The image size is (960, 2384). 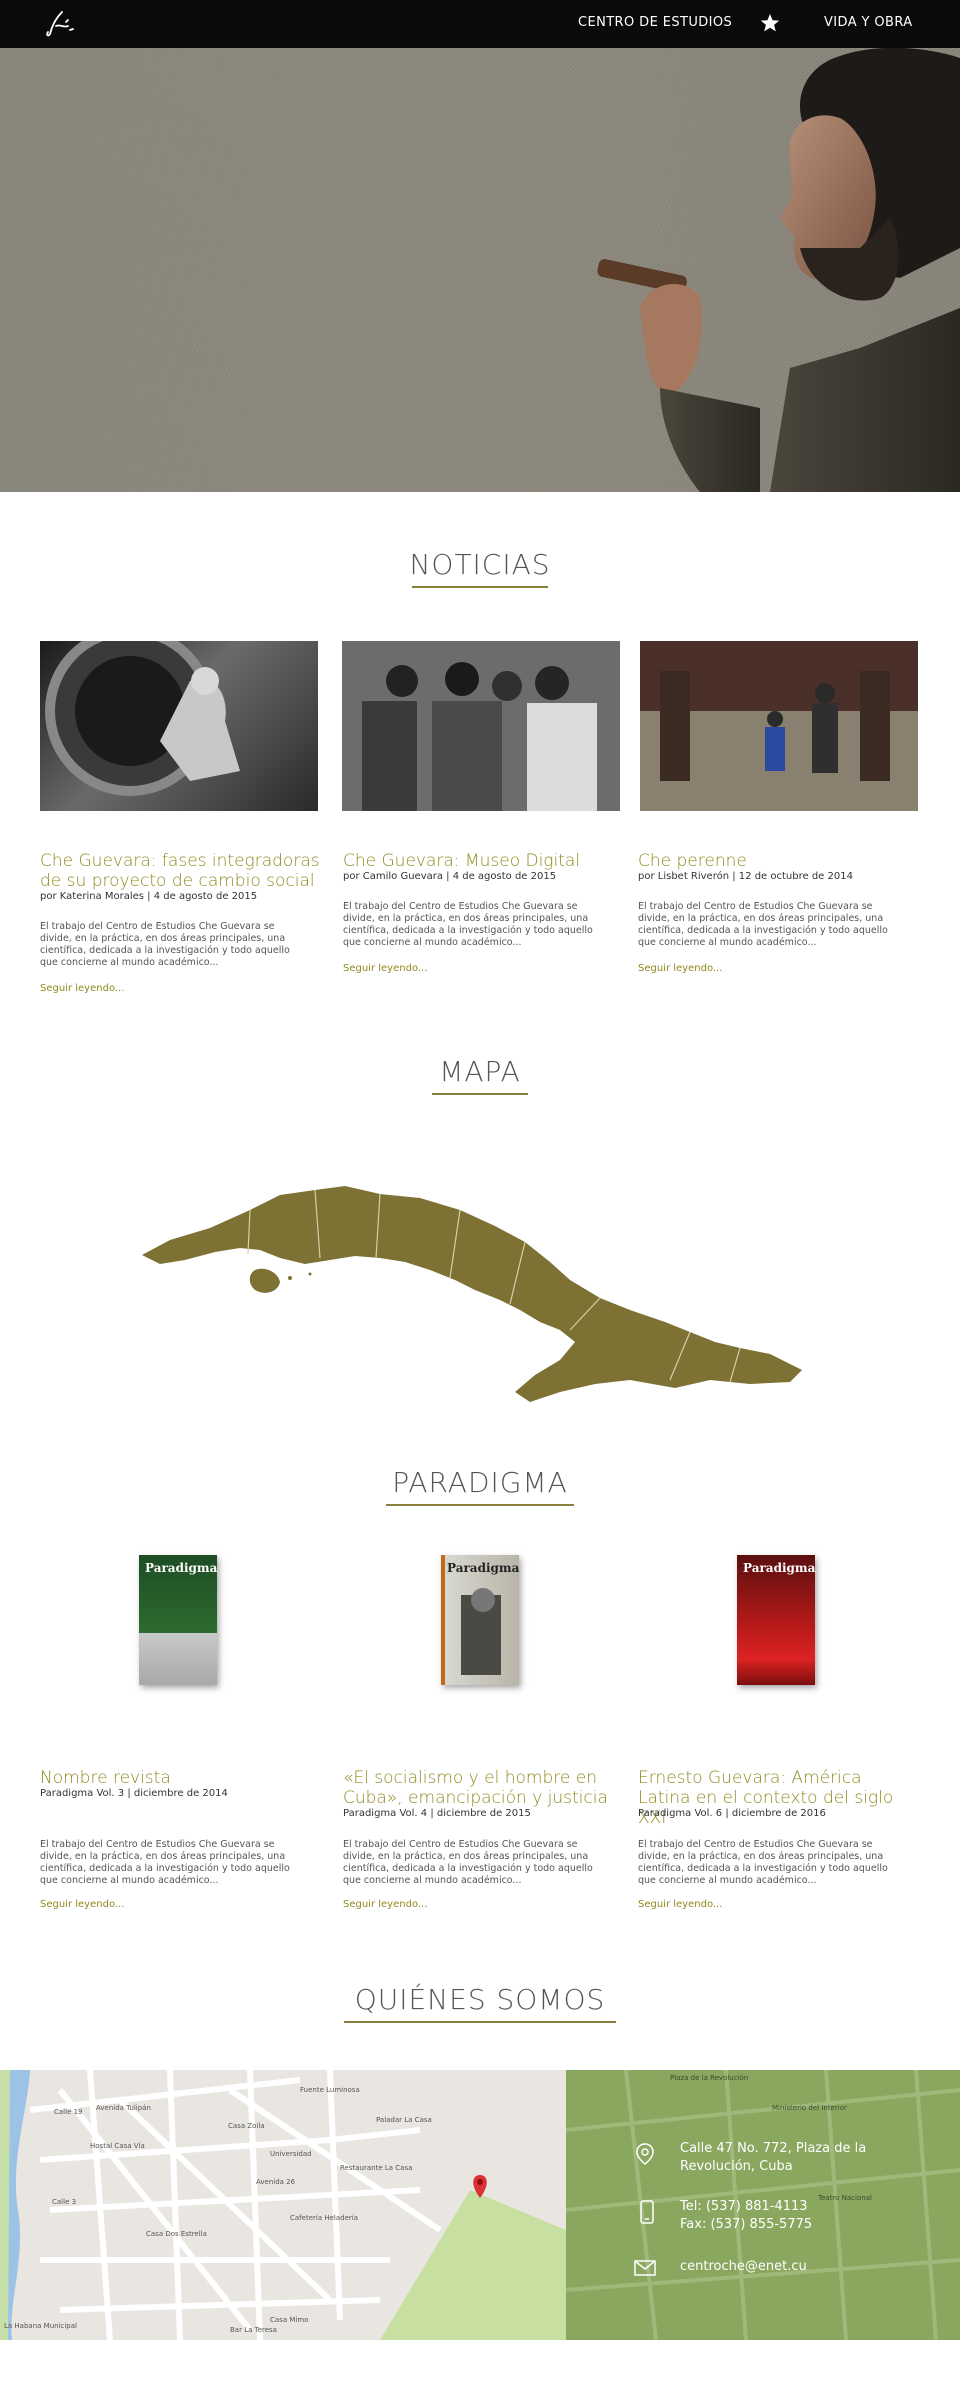 I want to click on envelope-icon, so click(x=645, y=2268).